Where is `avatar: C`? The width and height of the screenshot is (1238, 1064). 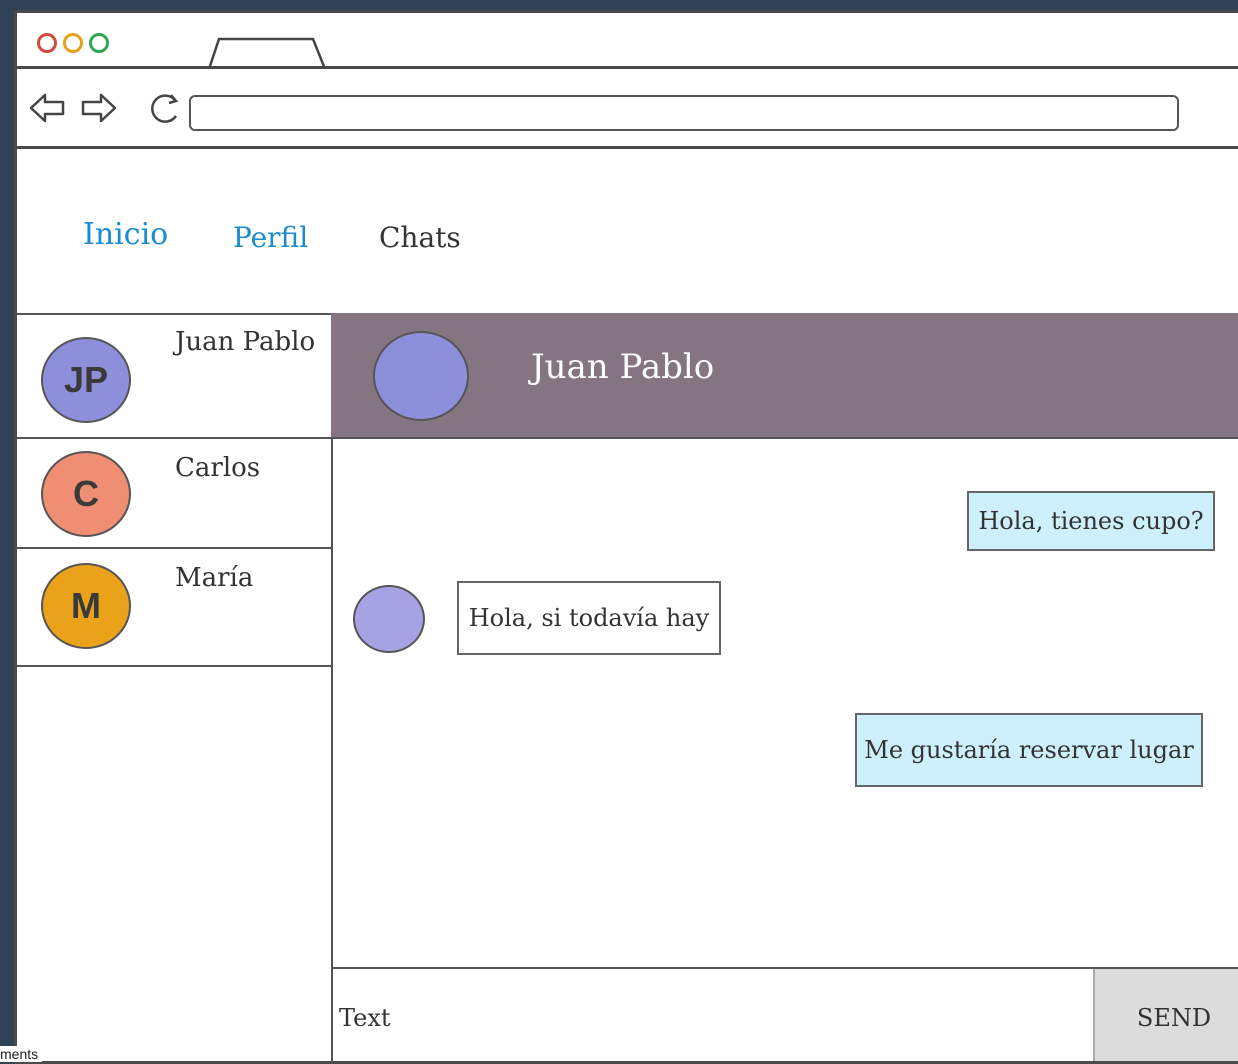
avatar: C is located at coordinates (86, 494).